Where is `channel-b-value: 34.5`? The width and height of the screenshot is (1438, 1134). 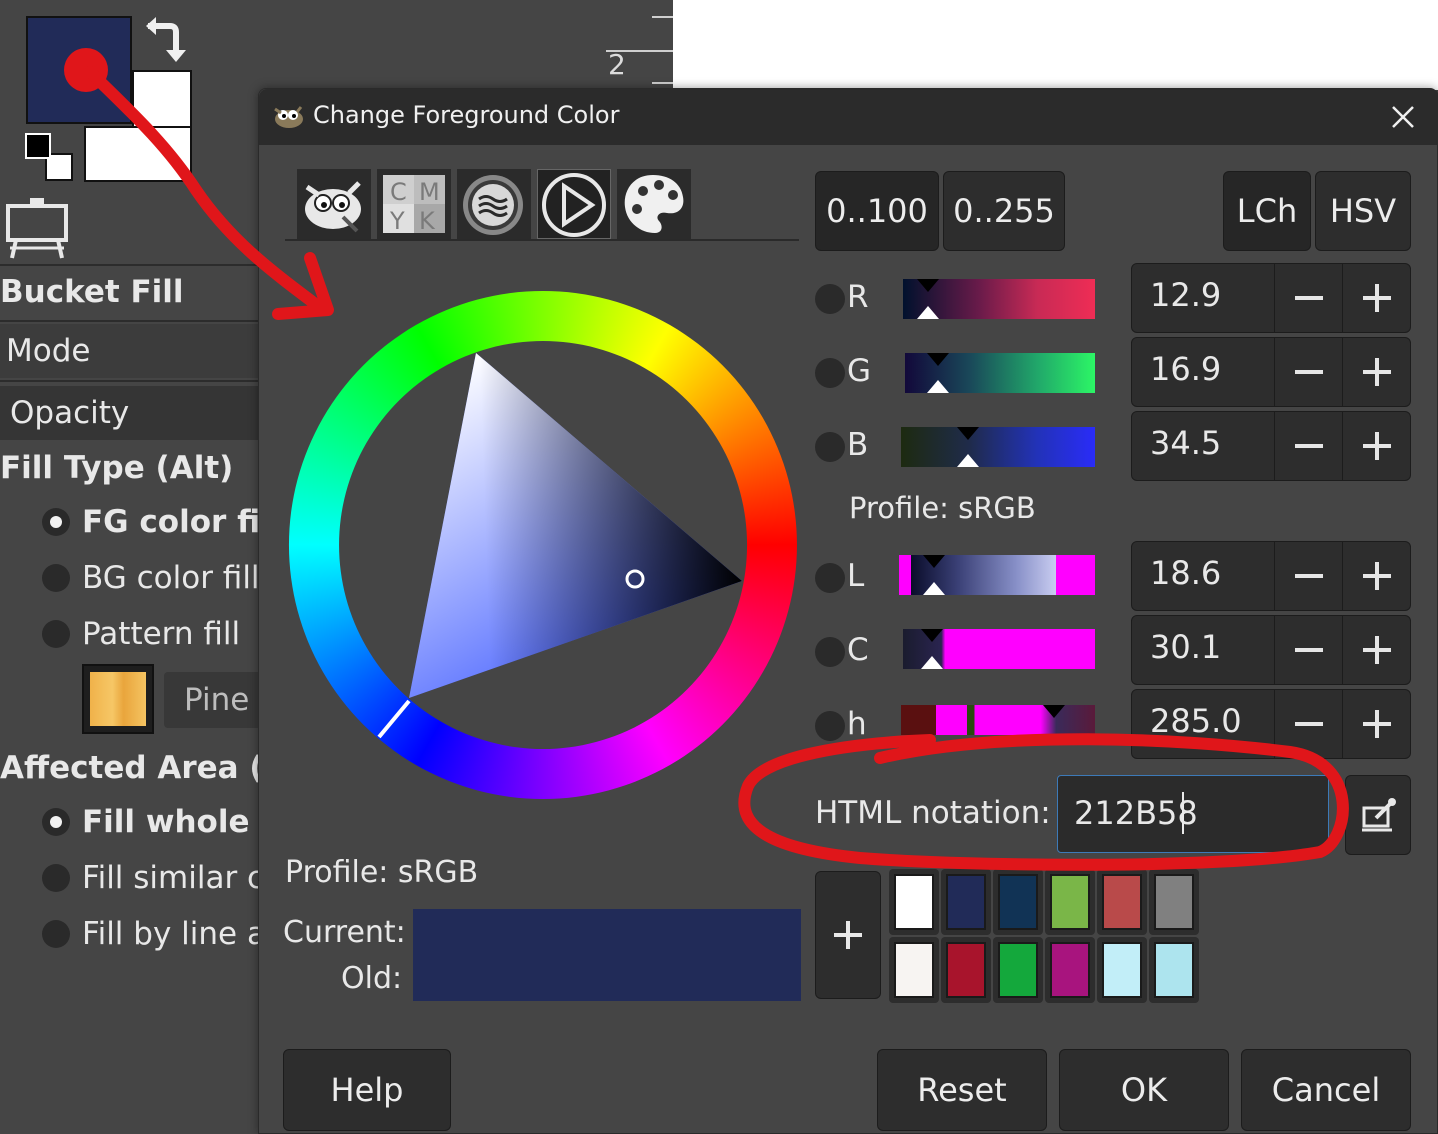
channel-b-value: 34.5 is located at coordinates (1185, 443).